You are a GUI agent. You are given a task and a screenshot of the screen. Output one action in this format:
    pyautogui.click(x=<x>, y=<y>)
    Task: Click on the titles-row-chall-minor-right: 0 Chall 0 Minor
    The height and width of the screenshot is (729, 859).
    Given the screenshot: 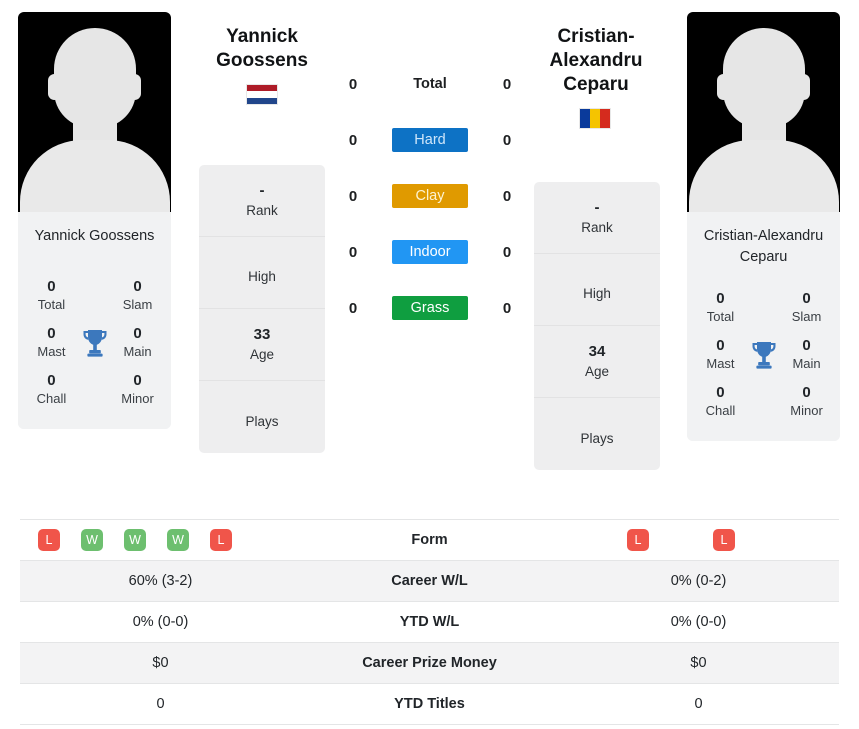 What is the action you would take?
    pyautogui.click(x=763, y=401)
    